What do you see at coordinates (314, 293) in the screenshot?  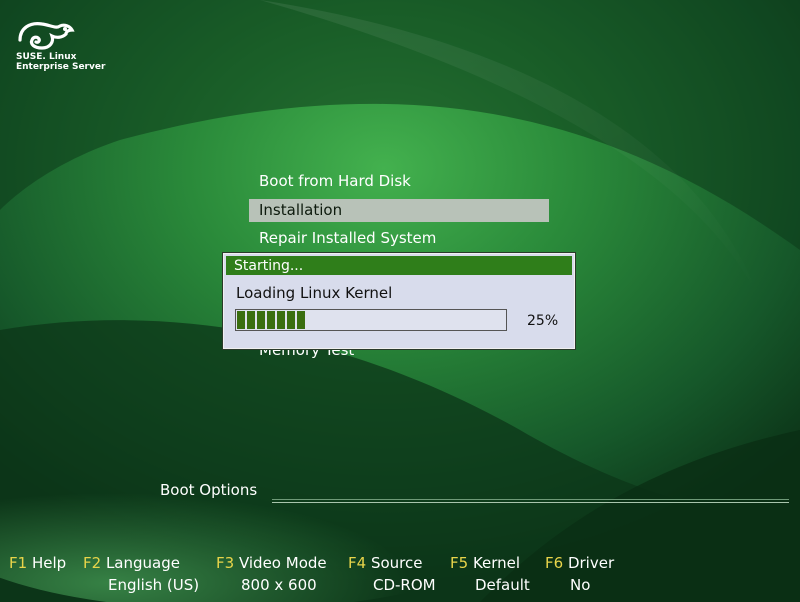 I see `dialog-message: Loading Linux Kernel` at bounding box center [314, 293].